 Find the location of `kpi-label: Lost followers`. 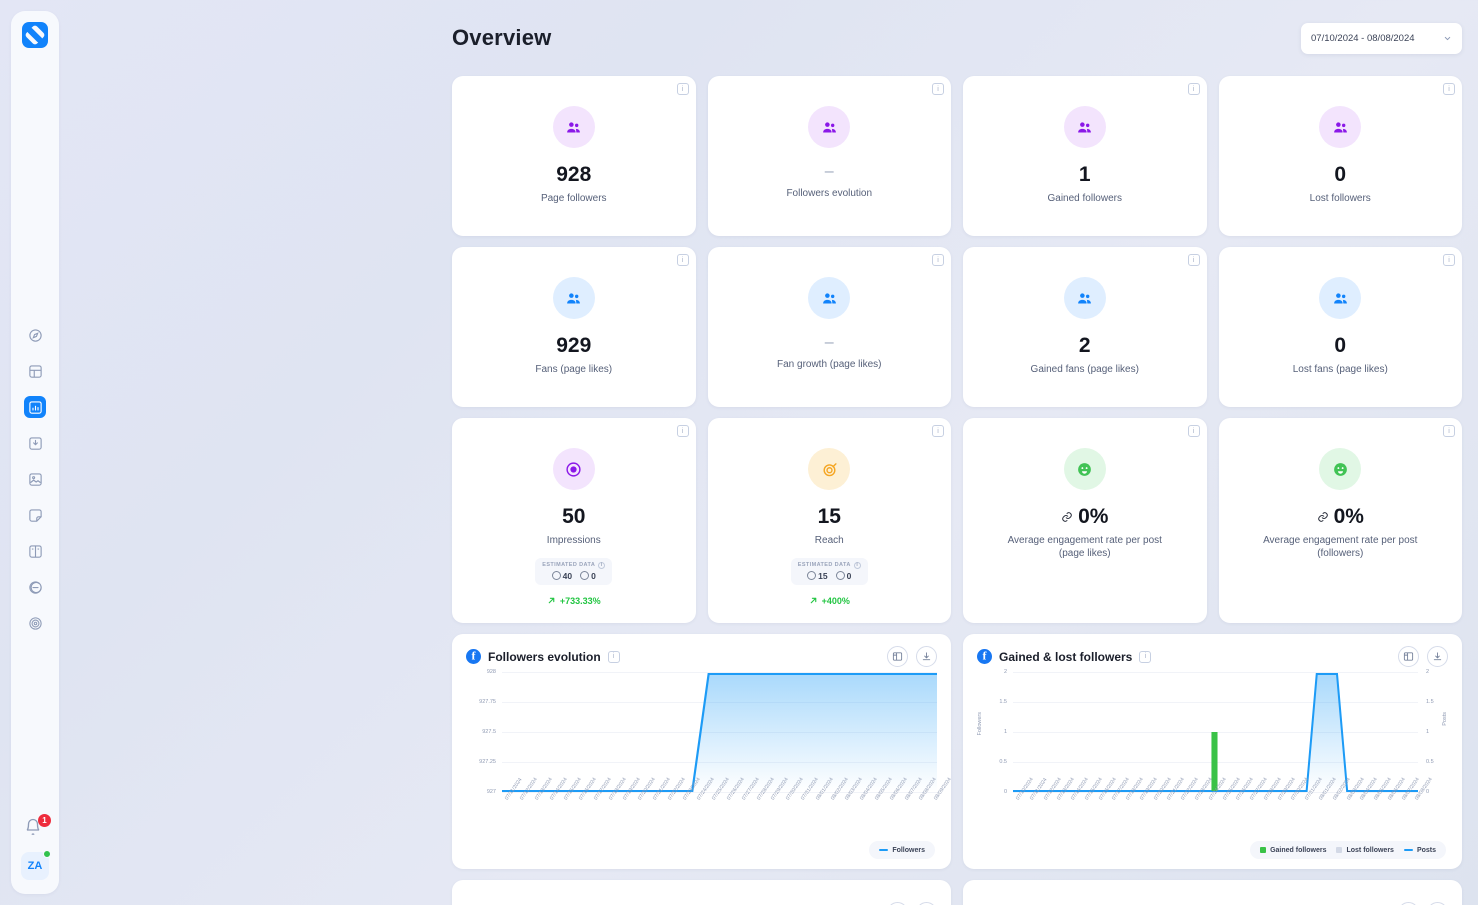

kpi-label: Lost followers is located at coordinates (1340, 198).